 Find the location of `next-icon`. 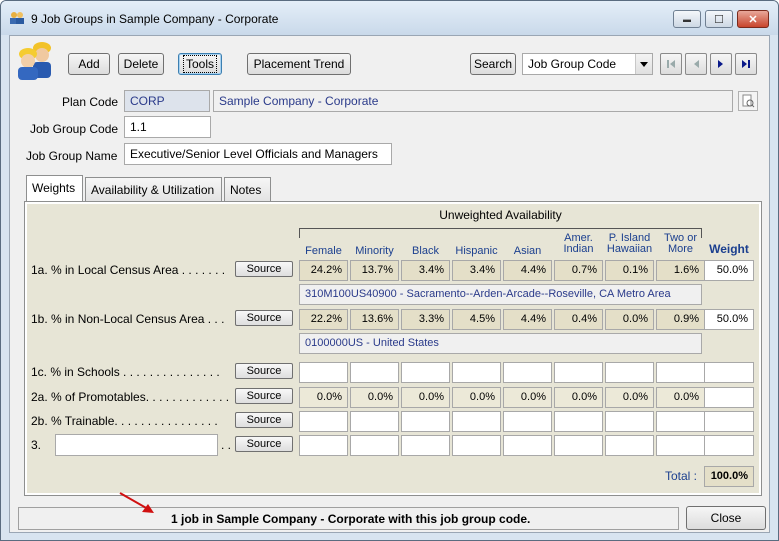

next-icon is located at coordinates (720, 64).